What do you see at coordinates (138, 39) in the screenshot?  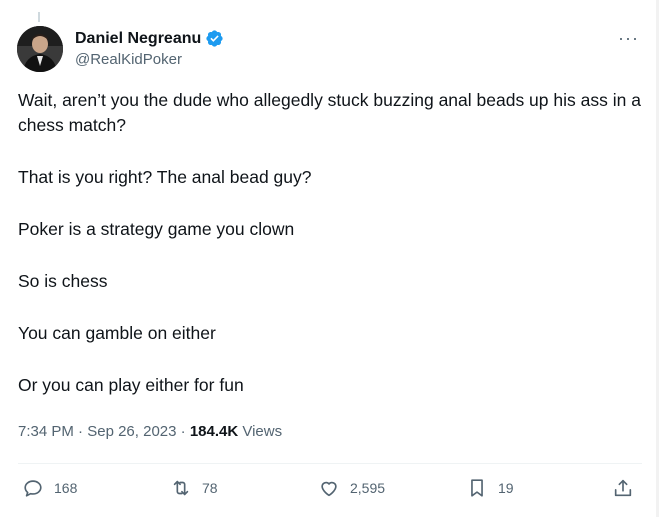 I see `author-display-name: Daniel Negreanu` at bounding box center [138, 39].